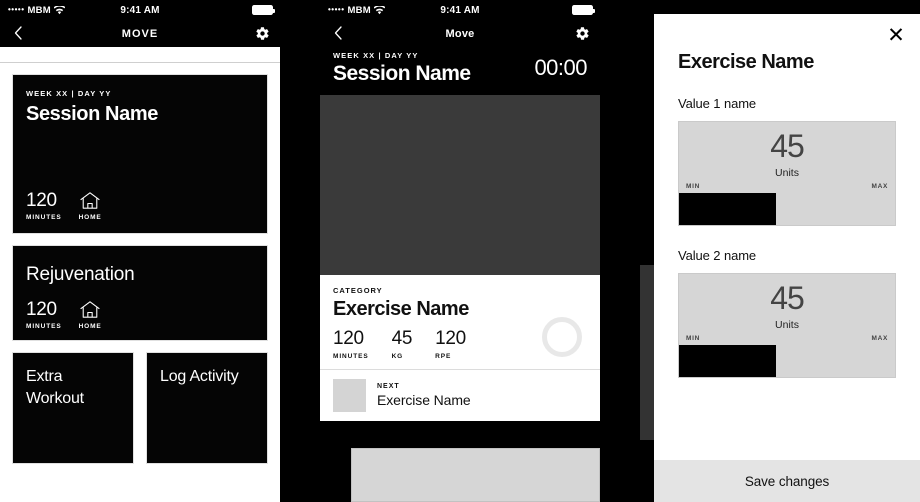 The width and height of the screenshot is (920, 502). I want to click on nav-bar: Move, so click(460, 33).